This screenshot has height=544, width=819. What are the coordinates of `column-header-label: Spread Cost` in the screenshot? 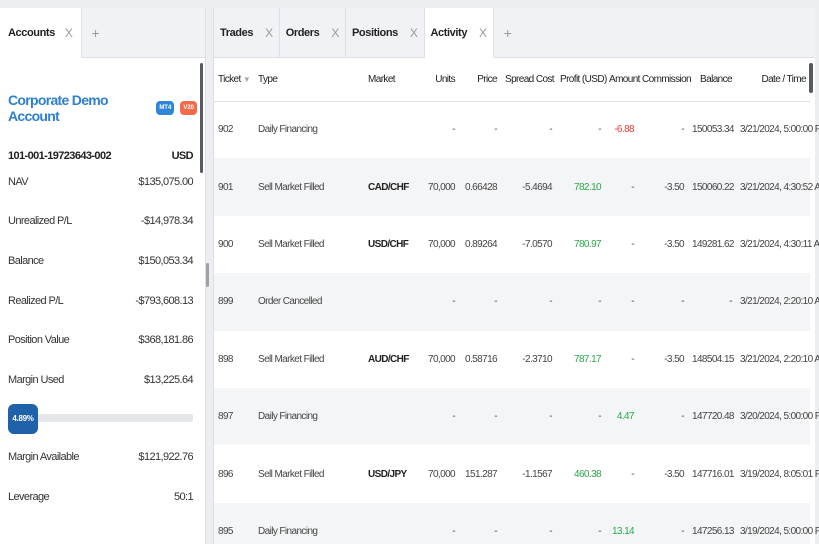 It's located at (530, 79).